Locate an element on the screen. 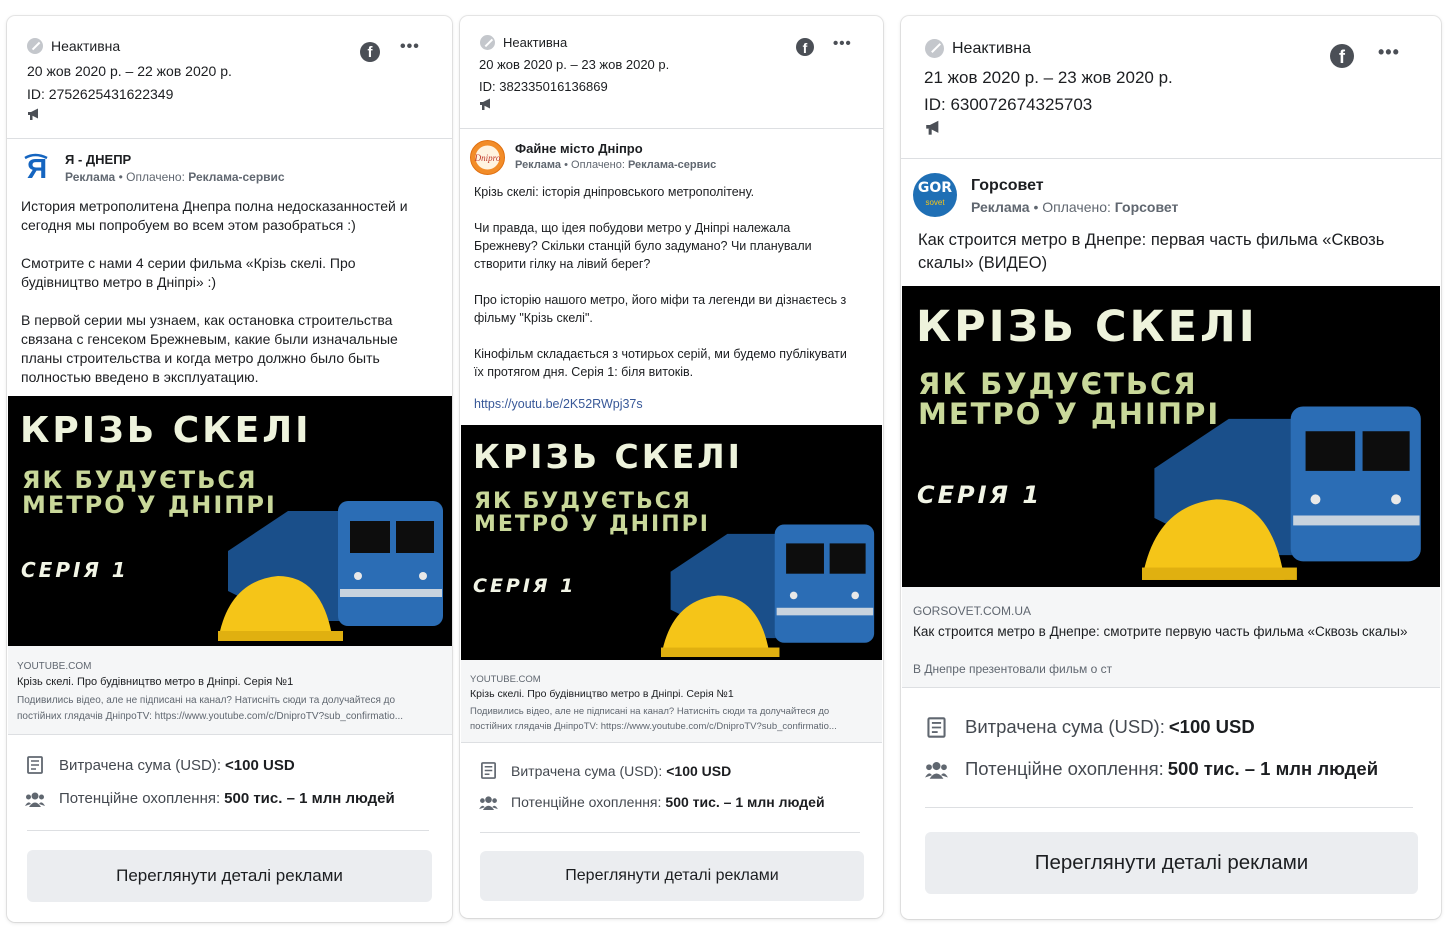 The image size is (1455, 935). avatar-text: GOR is located at coordinates (935, 188).